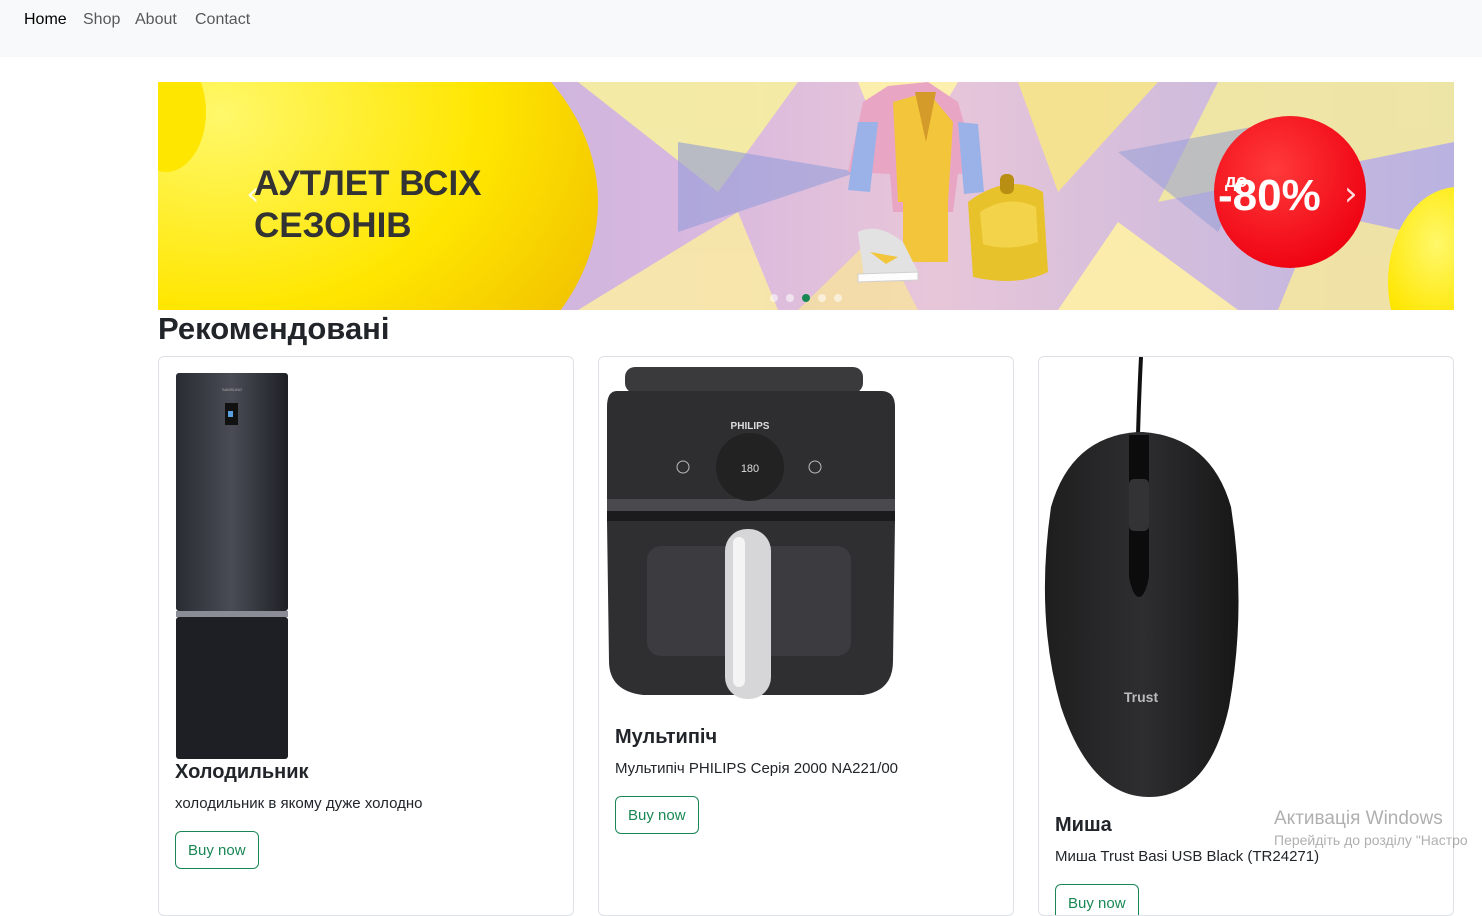  What do you see at coordinates (1141, 697) in the screenshot?
I see `svg-text: Trust` at bounding box center [1141, 697].